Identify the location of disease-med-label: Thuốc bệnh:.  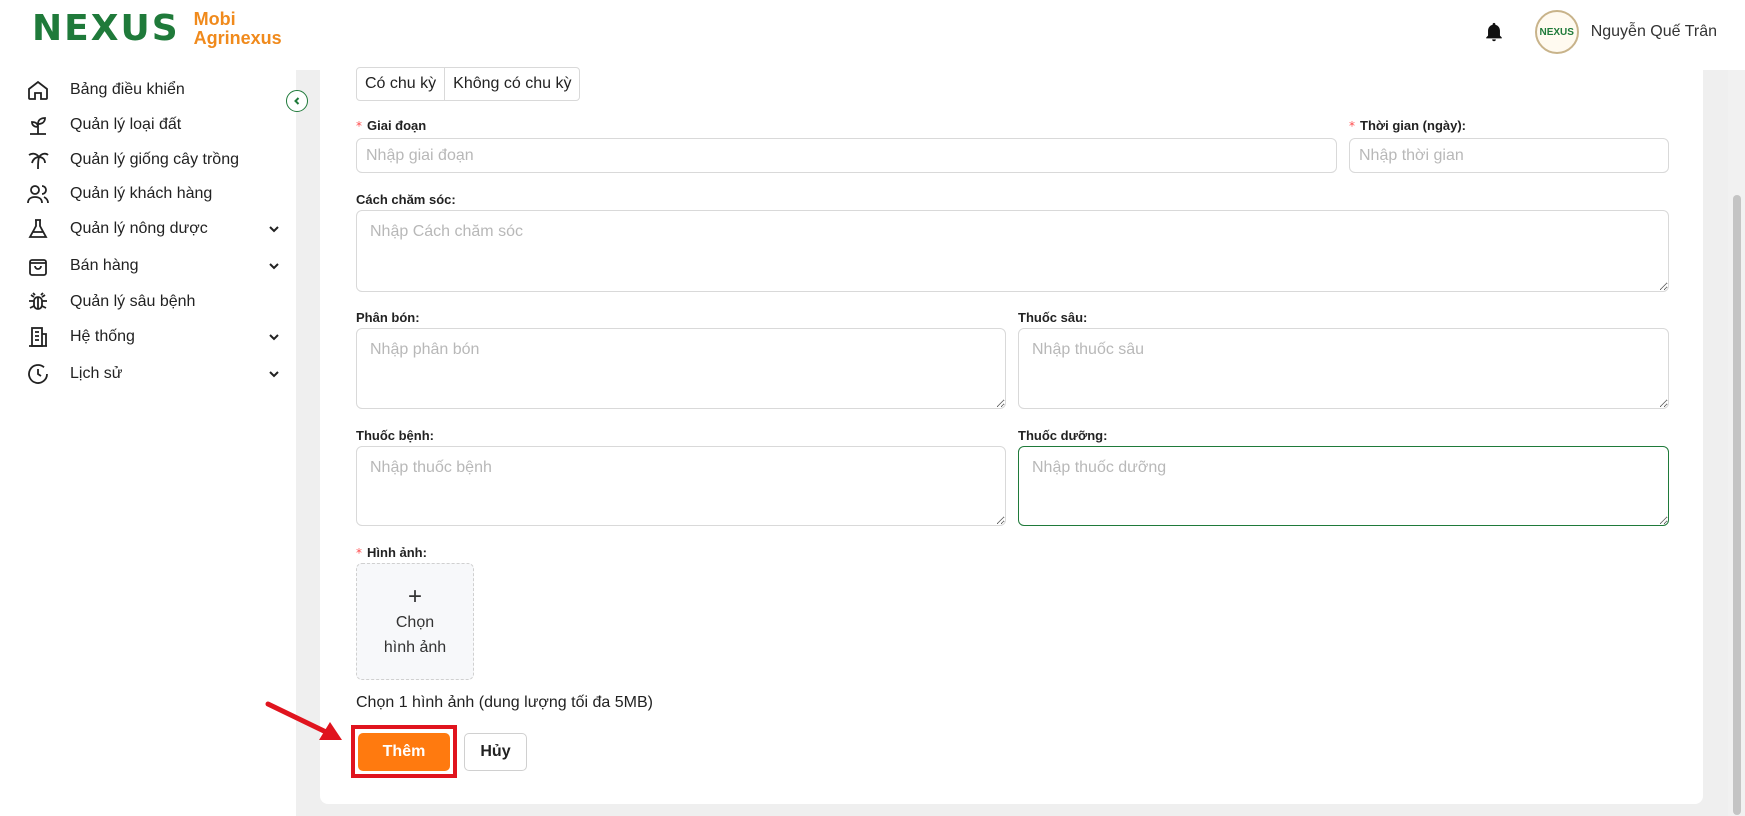
(395, 435).